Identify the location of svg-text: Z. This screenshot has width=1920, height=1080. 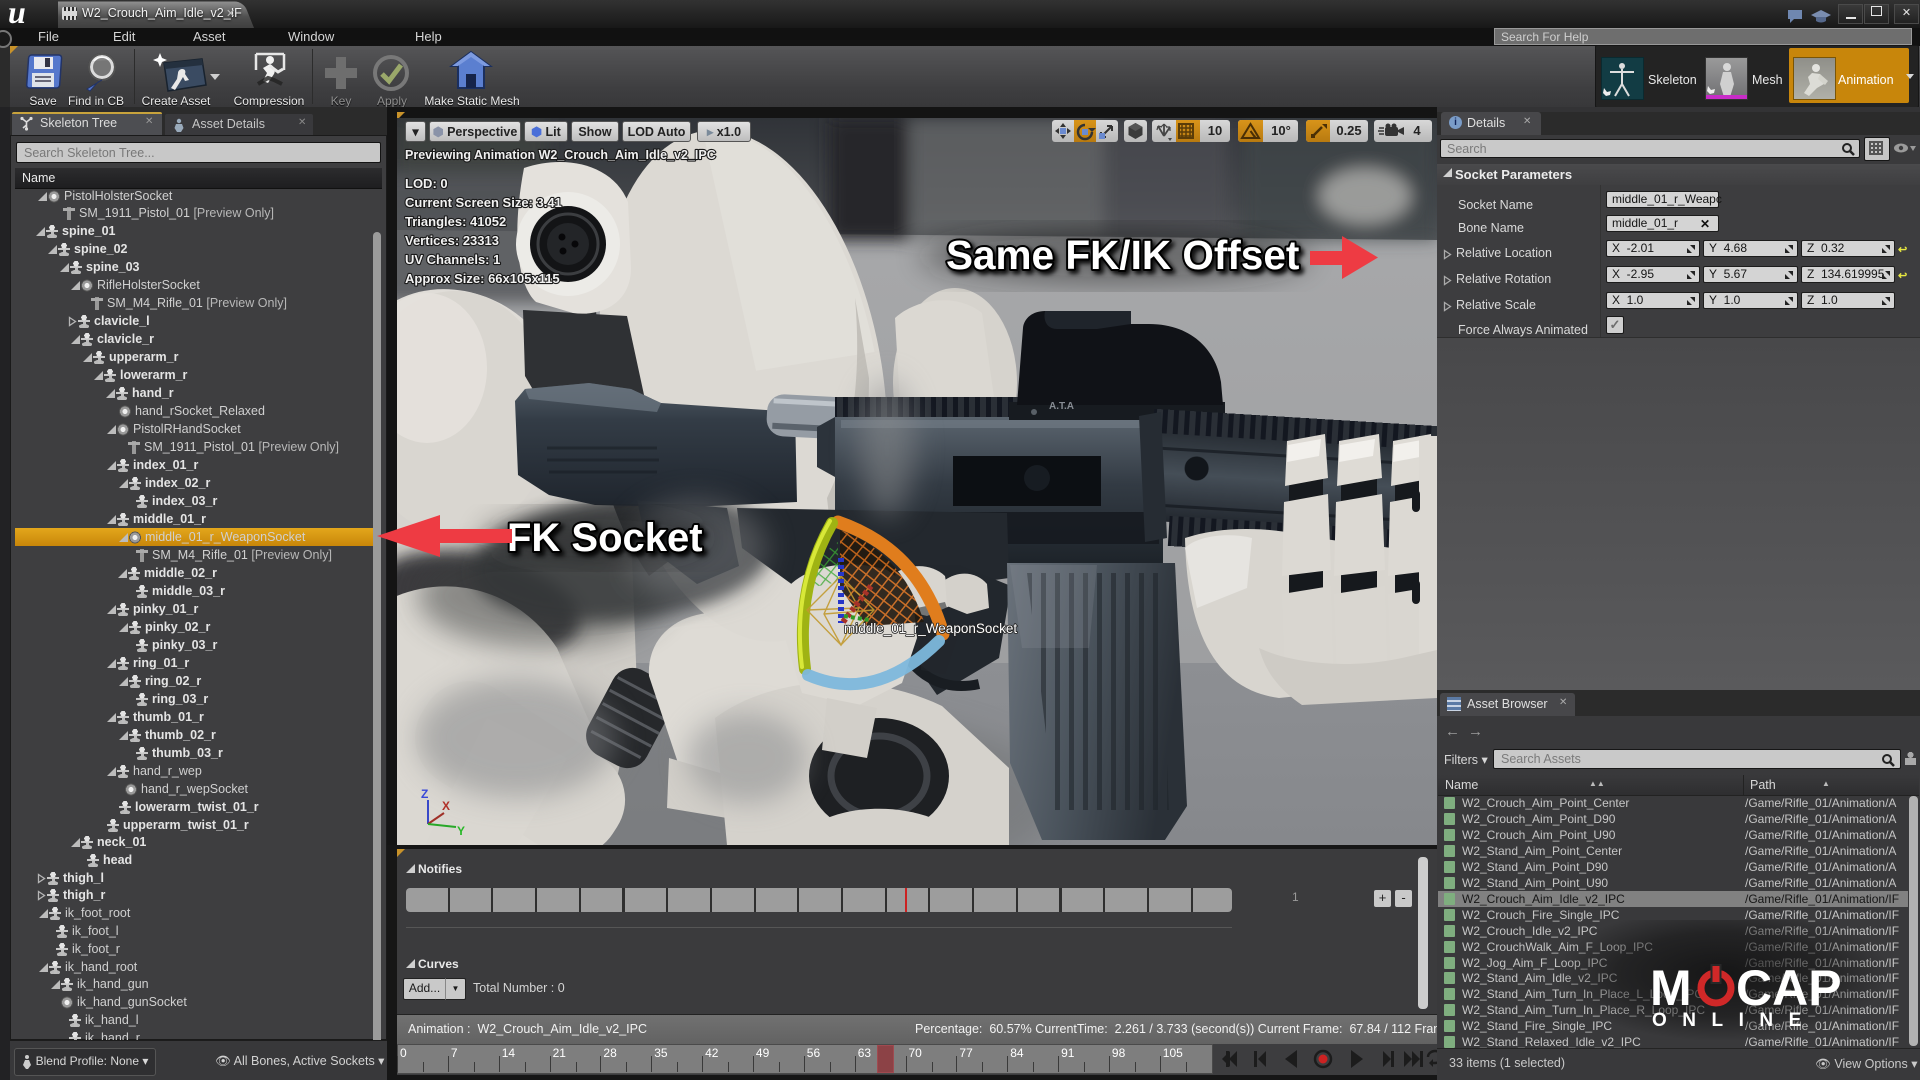
(424, 794).